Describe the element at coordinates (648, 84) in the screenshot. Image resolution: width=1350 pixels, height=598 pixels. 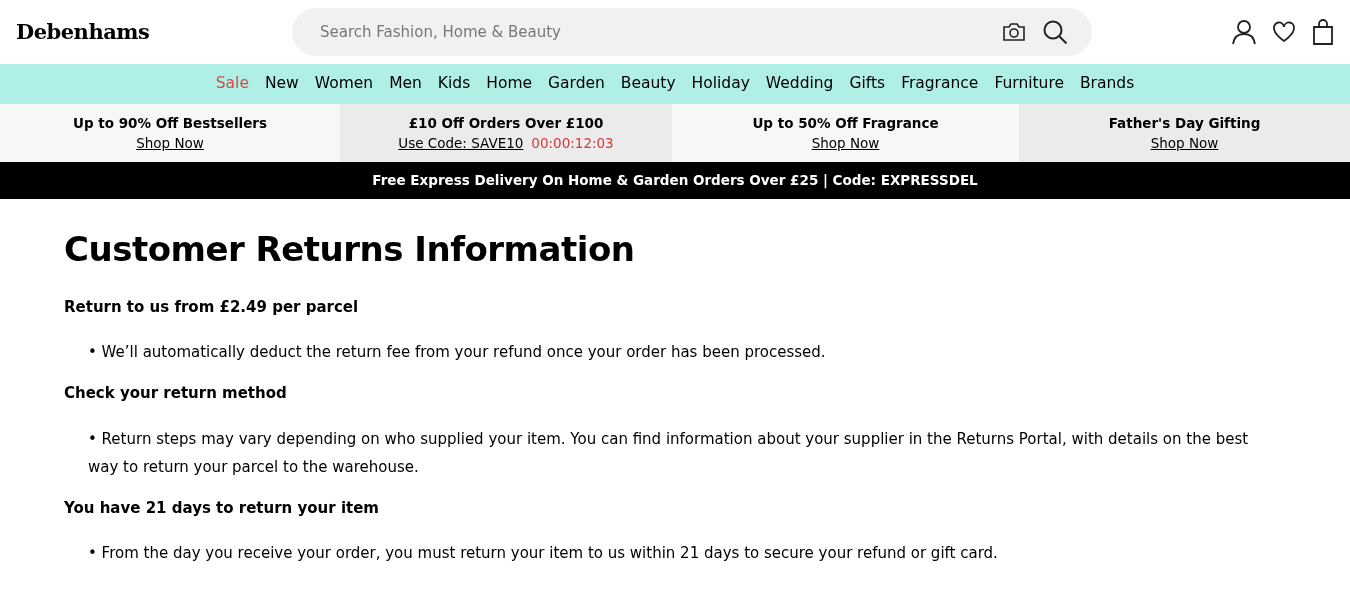
I see `nav-link-item: Beauty` at that location.